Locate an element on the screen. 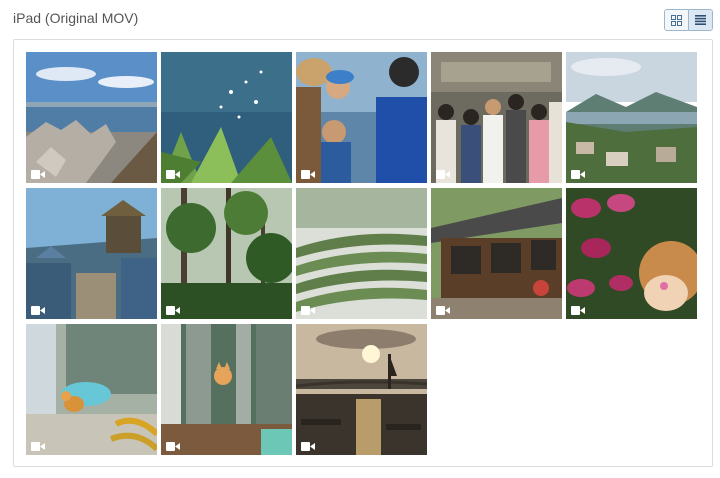 The image size is (720, 478). breakwater-photo is located at coordinates (91, 117).